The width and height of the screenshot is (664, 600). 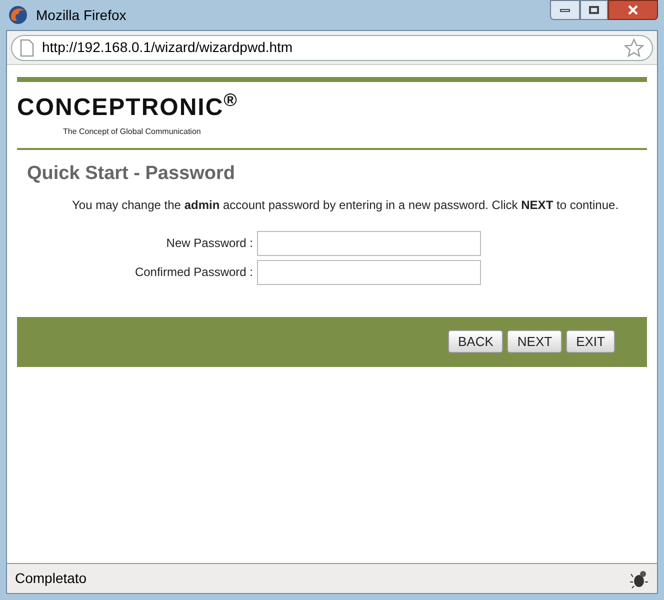 What do you see at coordinates (639, 578) in the screenshot?
I see `bug-icon` at bounding box center [639, 578].